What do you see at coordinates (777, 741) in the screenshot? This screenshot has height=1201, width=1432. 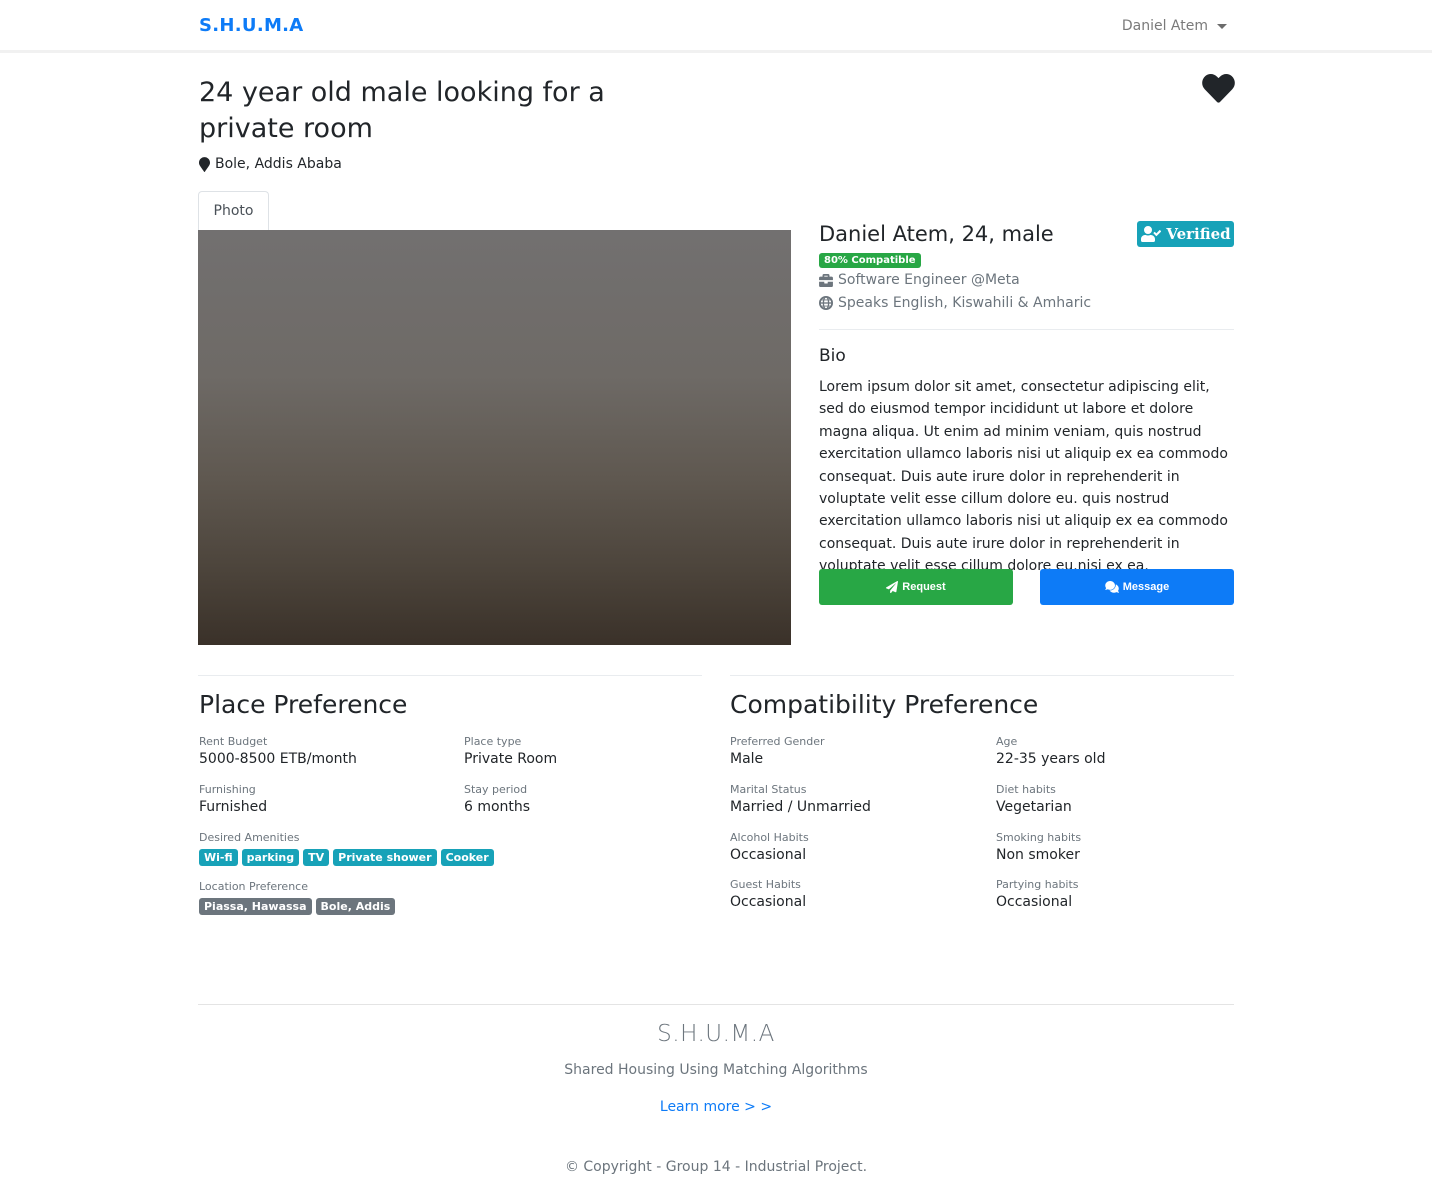 I see `field-label: Preferred Gender` at bounding box center [777, 741].